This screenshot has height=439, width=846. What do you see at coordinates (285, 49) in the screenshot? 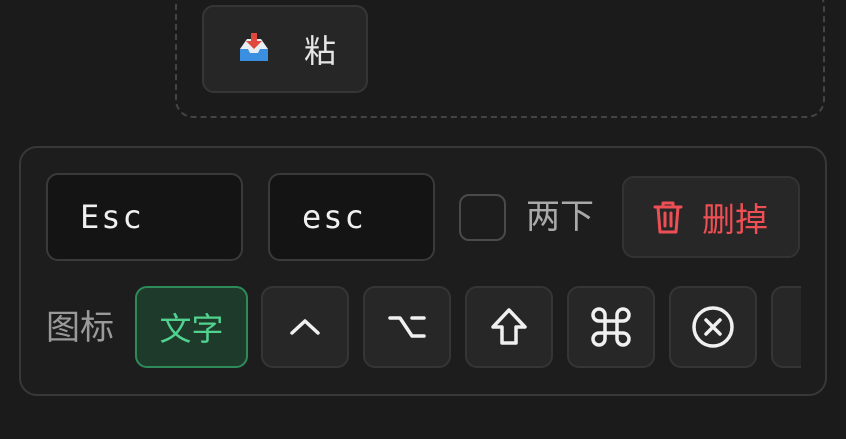
I see `paste-button: 粘` at bounding box center [285, 49].